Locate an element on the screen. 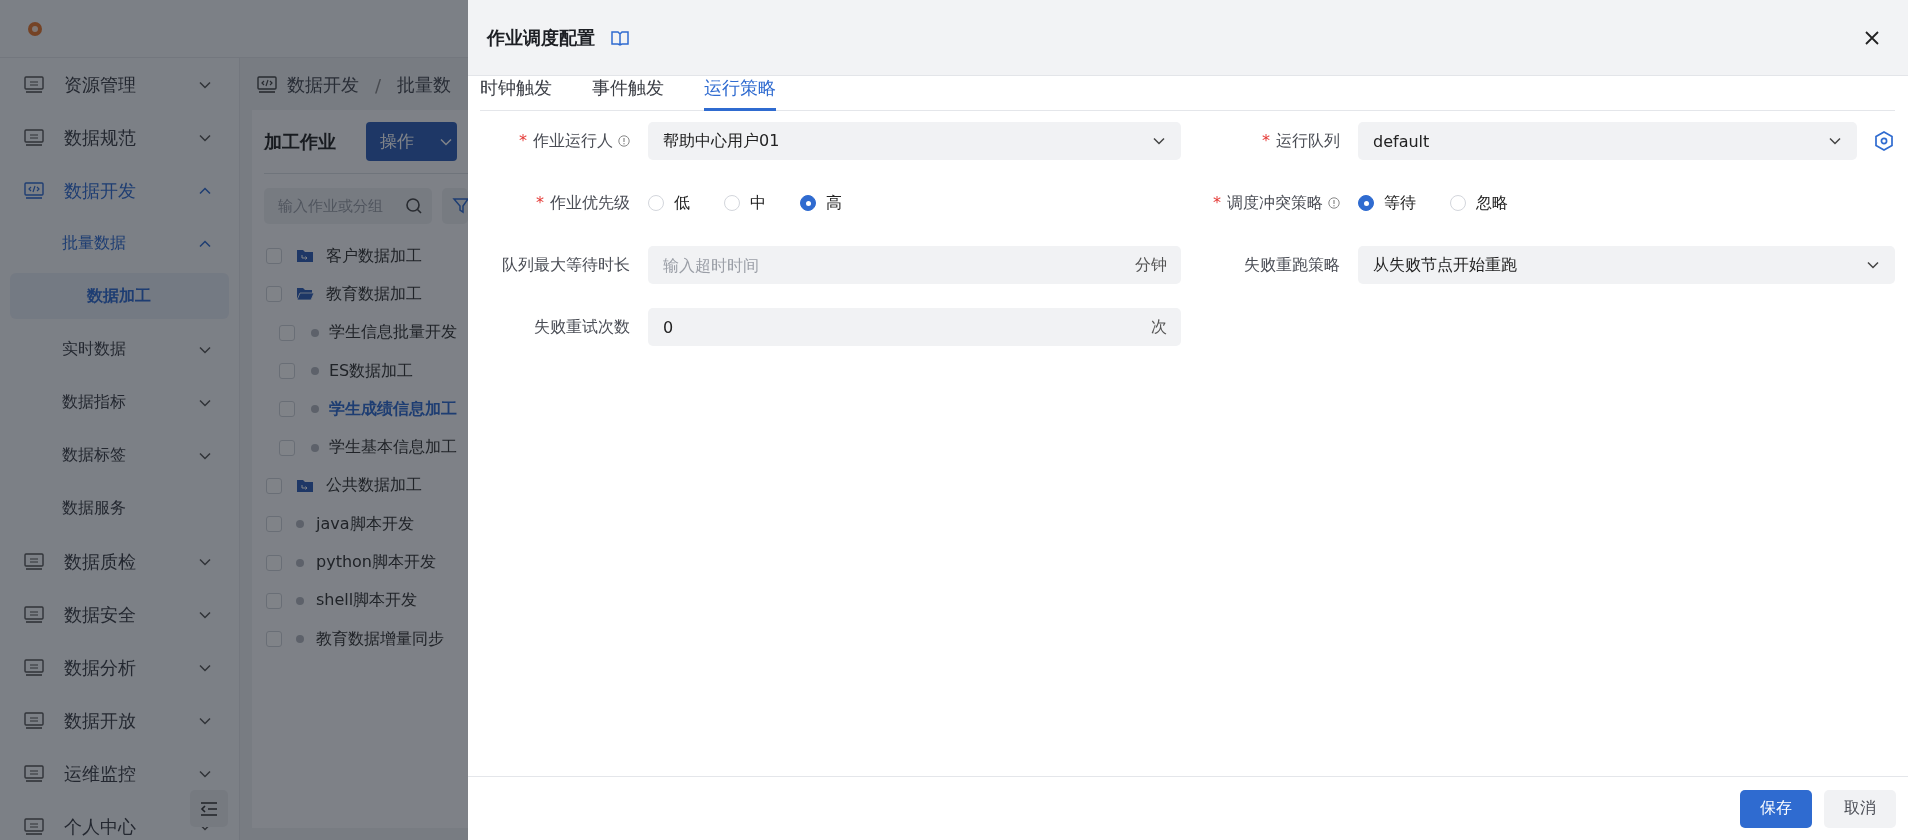 This screenshot has width=1908, height=840. operation-button: 操作 is located at coordinates (411, 141).